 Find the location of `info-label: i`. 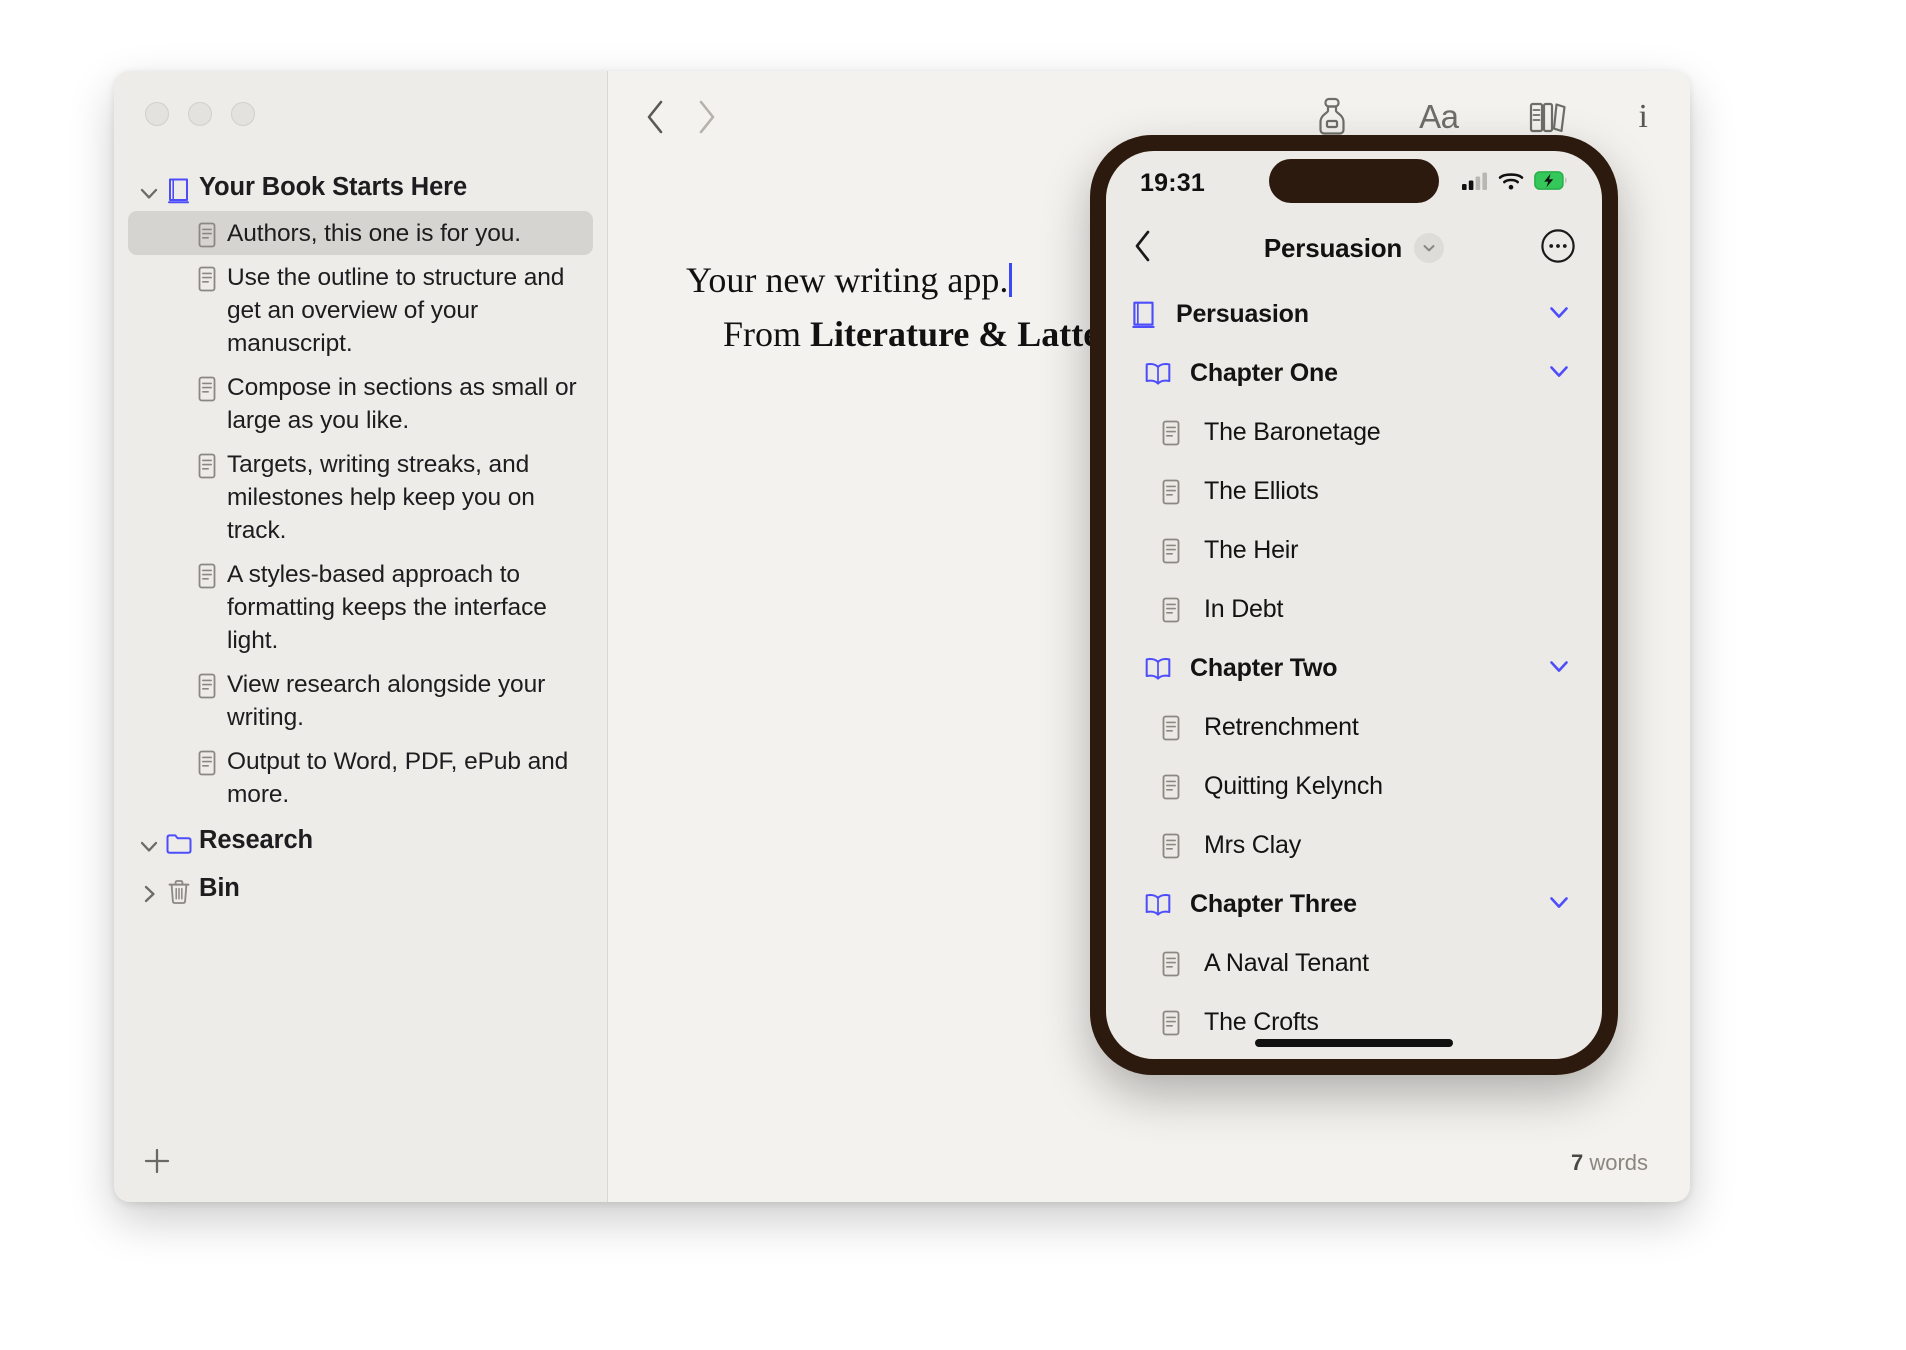

info-label: i is located at coordinates (1643, 116).